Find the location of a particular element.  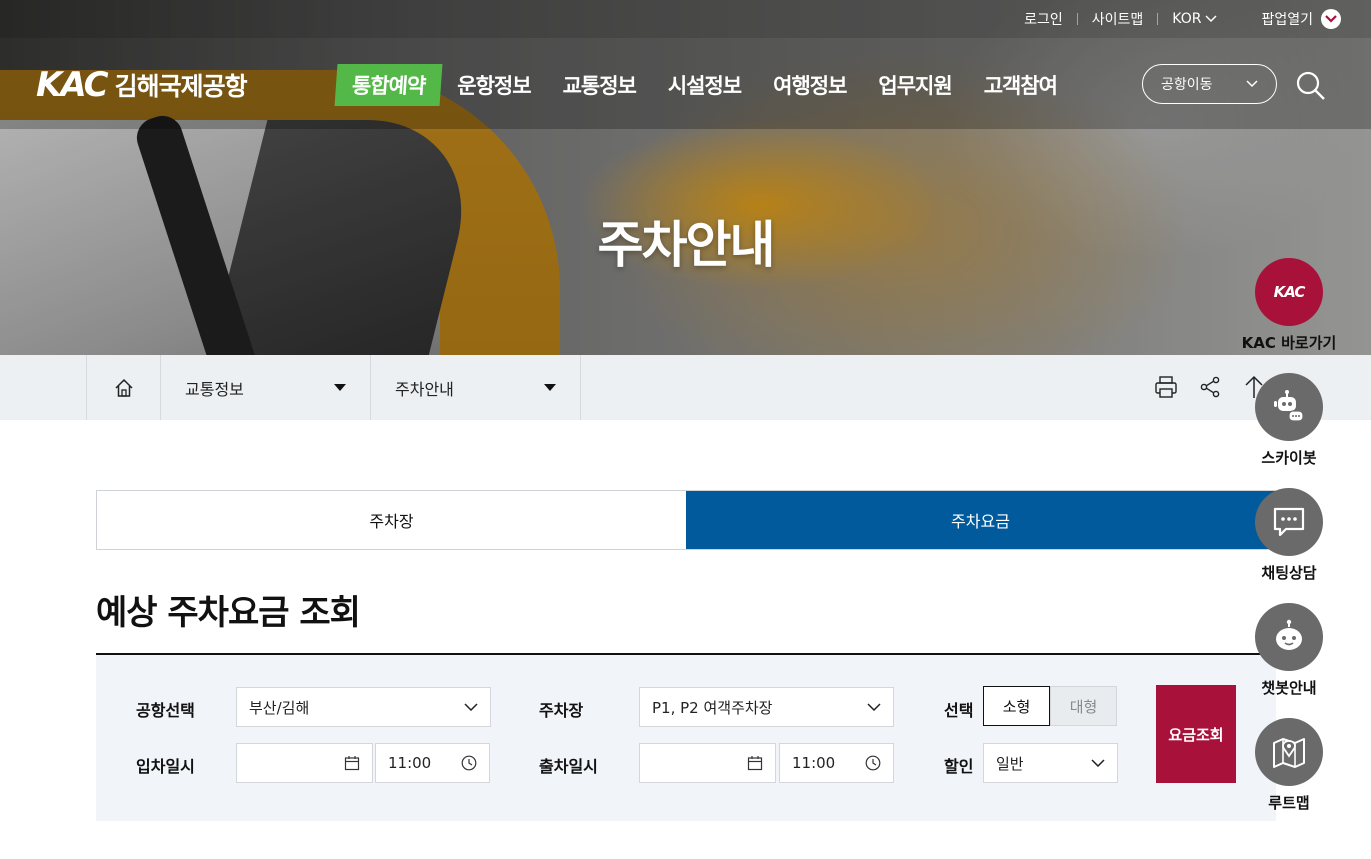

quick-kac-link: KAC KAC 바로가기 is located at coordinates (1289, 305).